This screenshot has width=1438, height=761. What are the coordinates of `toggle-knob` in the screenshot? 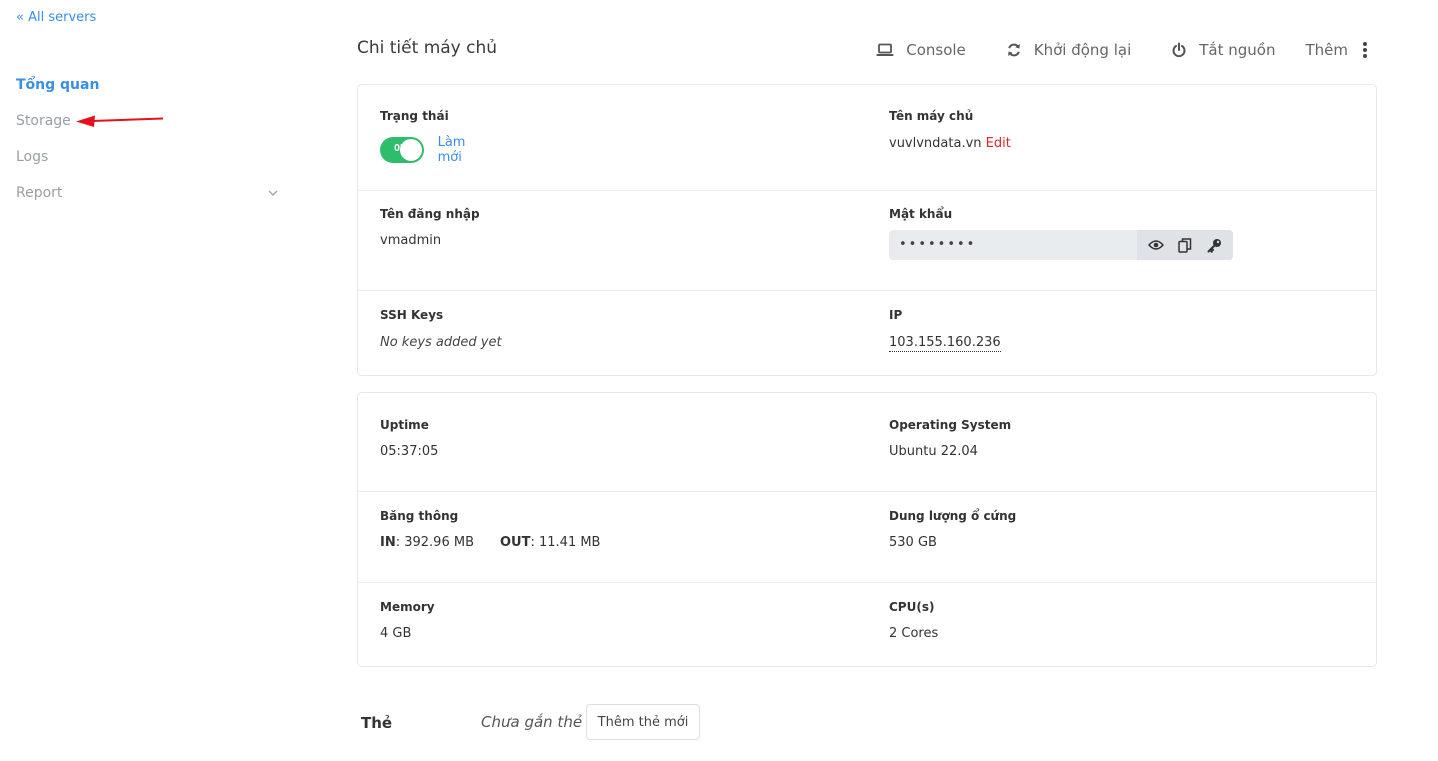 It's located at (410, 150).